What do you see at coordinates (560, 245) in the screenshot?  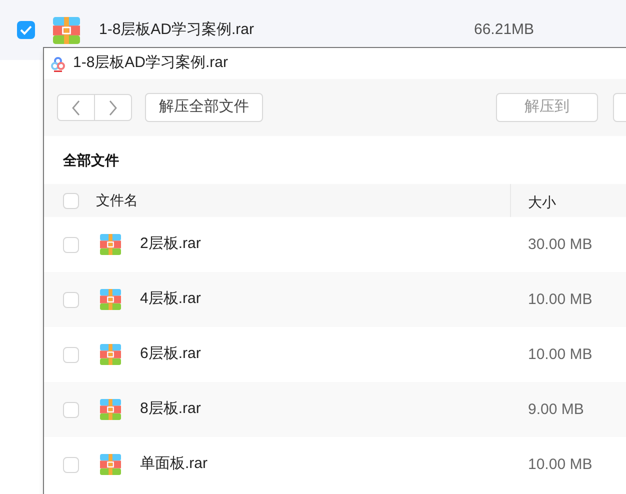 I see `file-size: 30.00 MB` at bounding box center [560, 245].